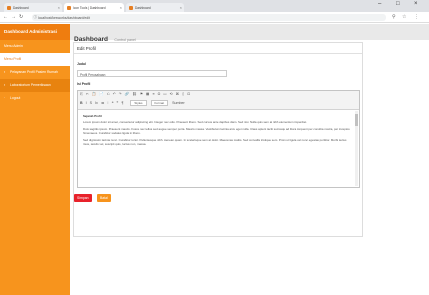 The width and height of the screenshot is (429, 295). Describe the element at coordinates (83, 198) in the screenshot. I see `save-button: Simpan` at that location.